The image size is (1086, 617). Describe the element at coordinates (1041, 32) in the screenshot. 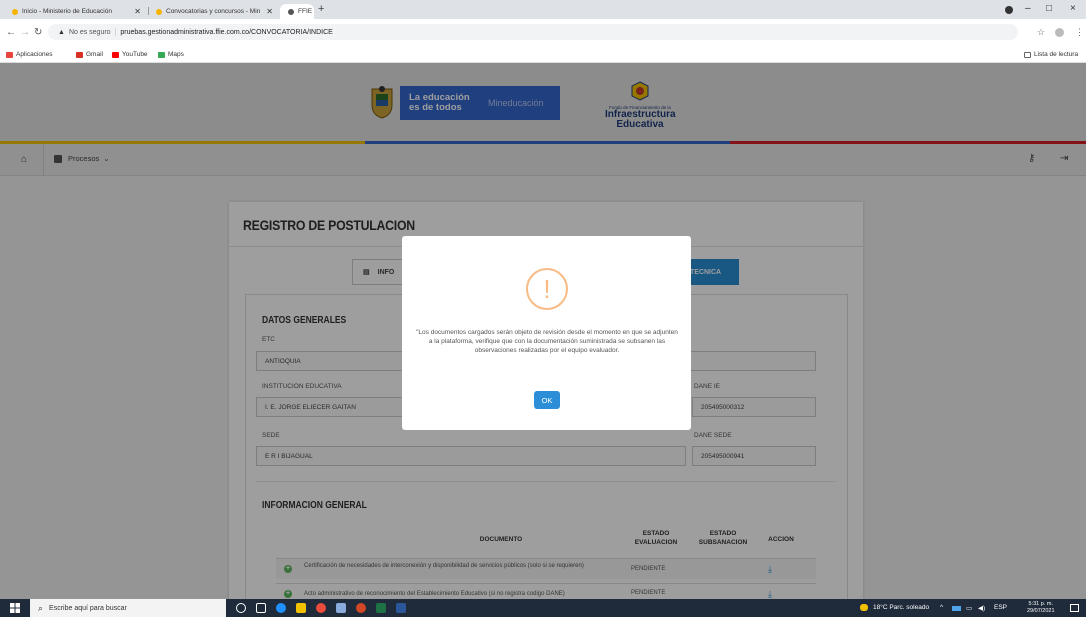

I see `bookmark-star-icon: ☆` at that location.